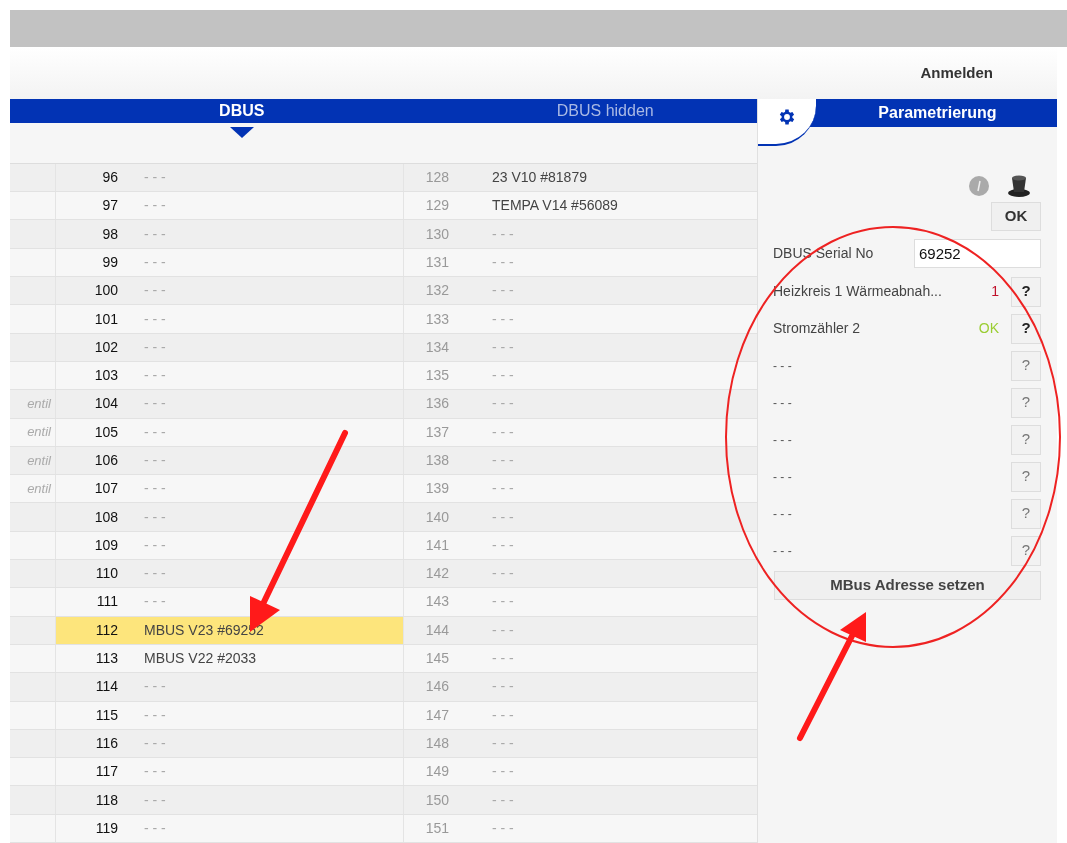 This screenshot has width=1067, height=843. What do you see at coordinates (436, 460) in the screenshot?
I see `table-cell-text: 138` at bounding box center [436, 460].